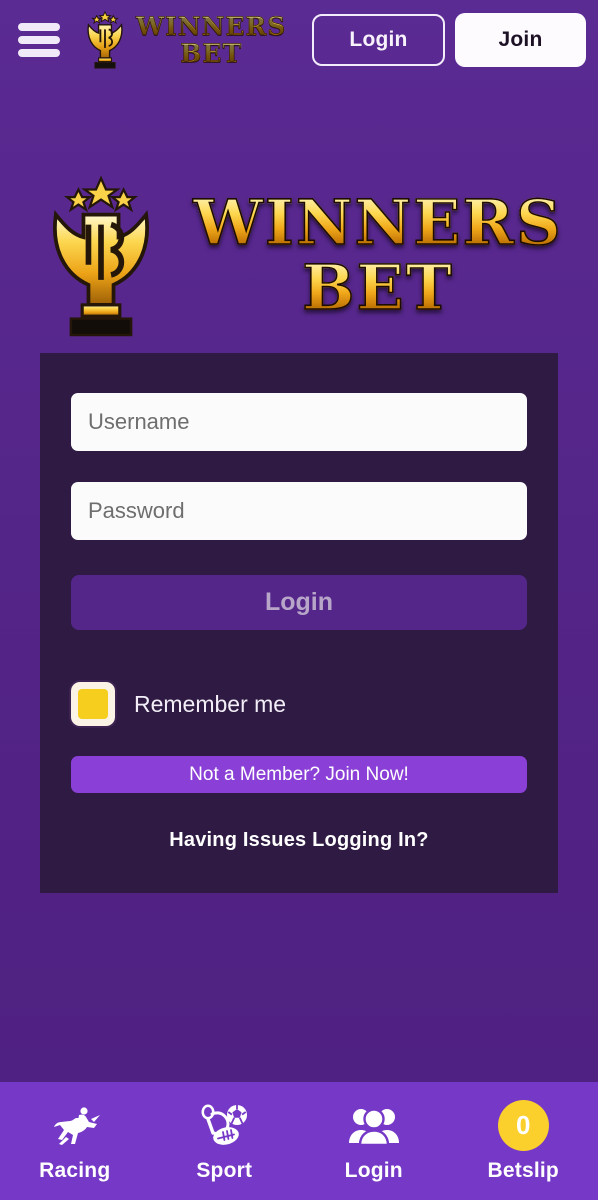 The height and width of the screenshot is (1200, 598). I want to click on nav-label-sport: Sport, so click(224, 1170).